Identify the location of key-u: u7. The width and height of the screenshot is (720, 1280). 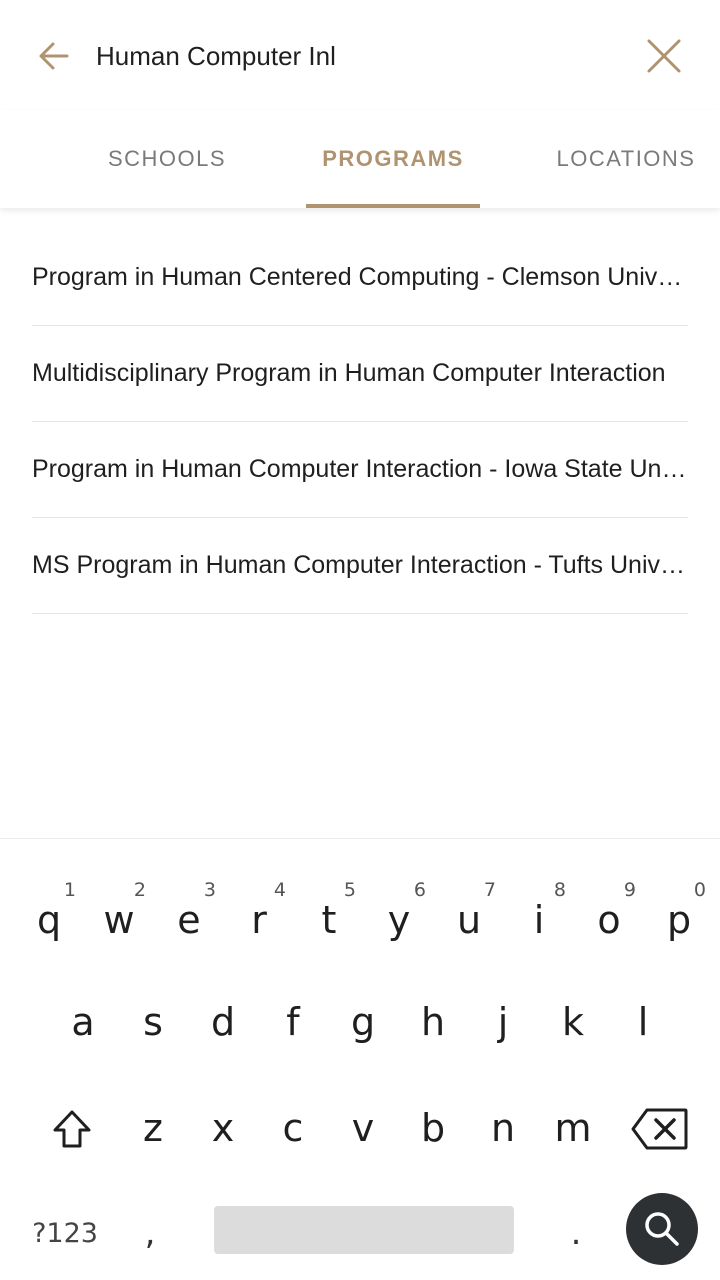
(469, 920).